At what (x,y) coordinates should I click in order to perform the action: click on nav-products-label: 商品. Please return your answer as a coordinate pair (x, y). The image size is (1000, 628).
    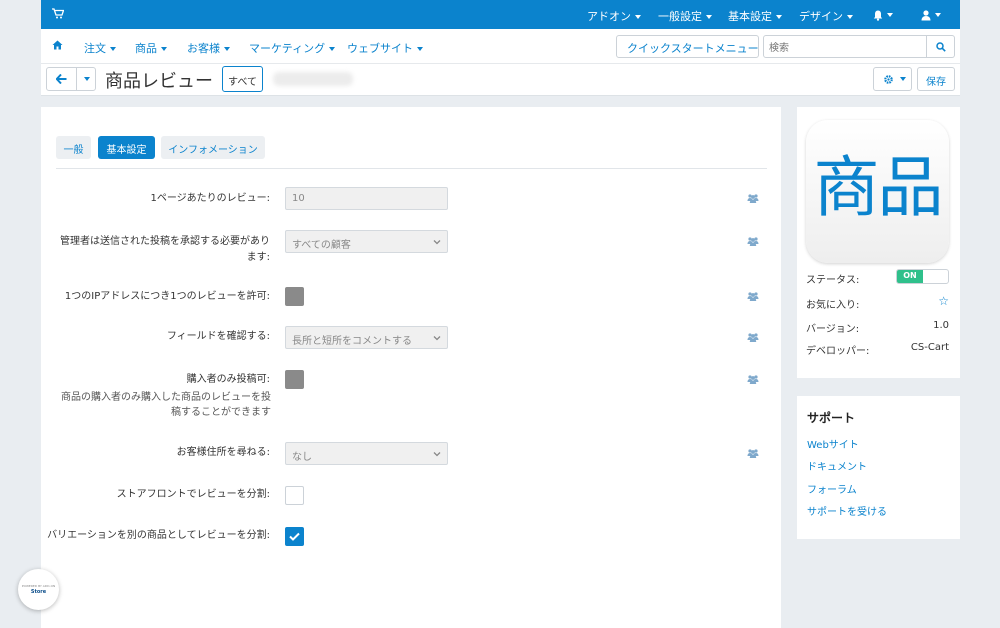
    Looking at the image, I should click on (146, 48).